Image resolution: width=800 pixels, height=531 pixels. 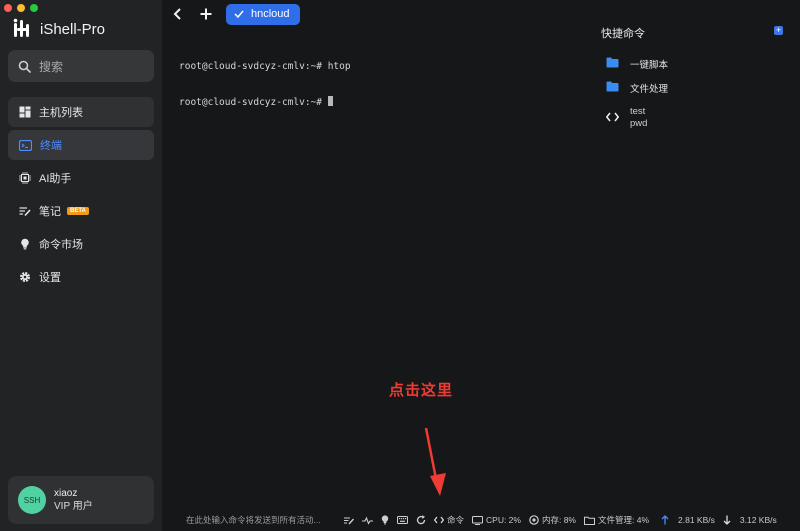 I want to click on minimize-window-button, so click(x=21, y=8).